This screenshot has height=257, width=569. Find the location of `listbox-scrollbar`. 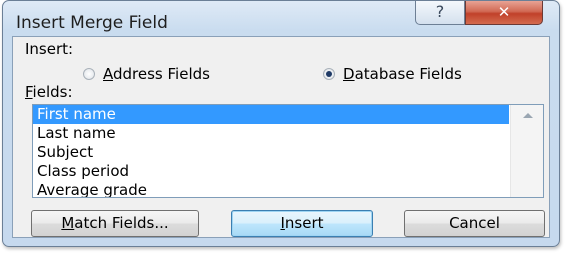

listbox-scrollbar is located at coordinates (526, 151).